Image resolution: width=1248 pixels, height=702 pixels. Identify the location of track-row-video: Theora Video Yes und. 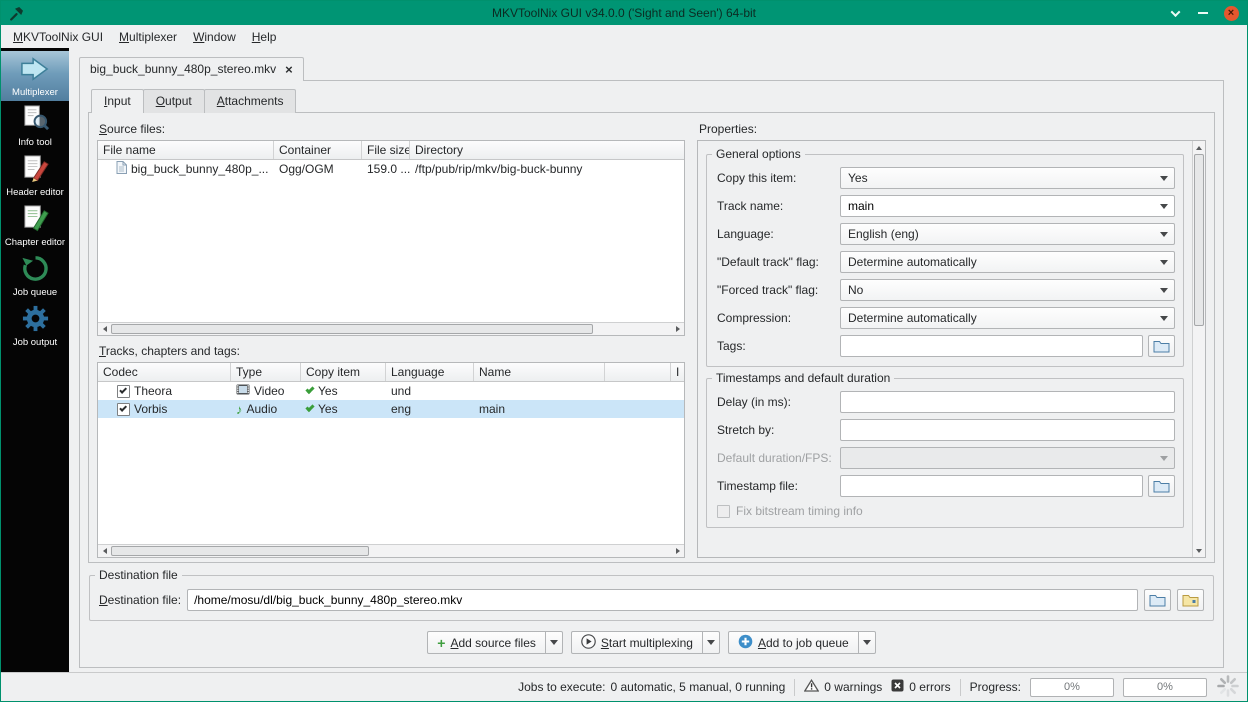
(391, 391).